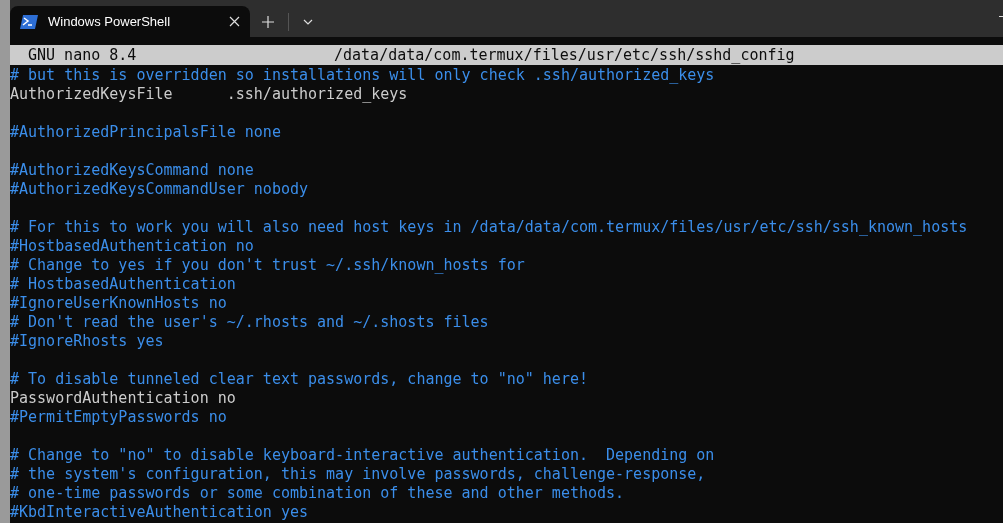 The width and height of the screenshot is (1003, 523). I want to click on comment-line: #IgnoreRhosts yes, so click(87, 341).